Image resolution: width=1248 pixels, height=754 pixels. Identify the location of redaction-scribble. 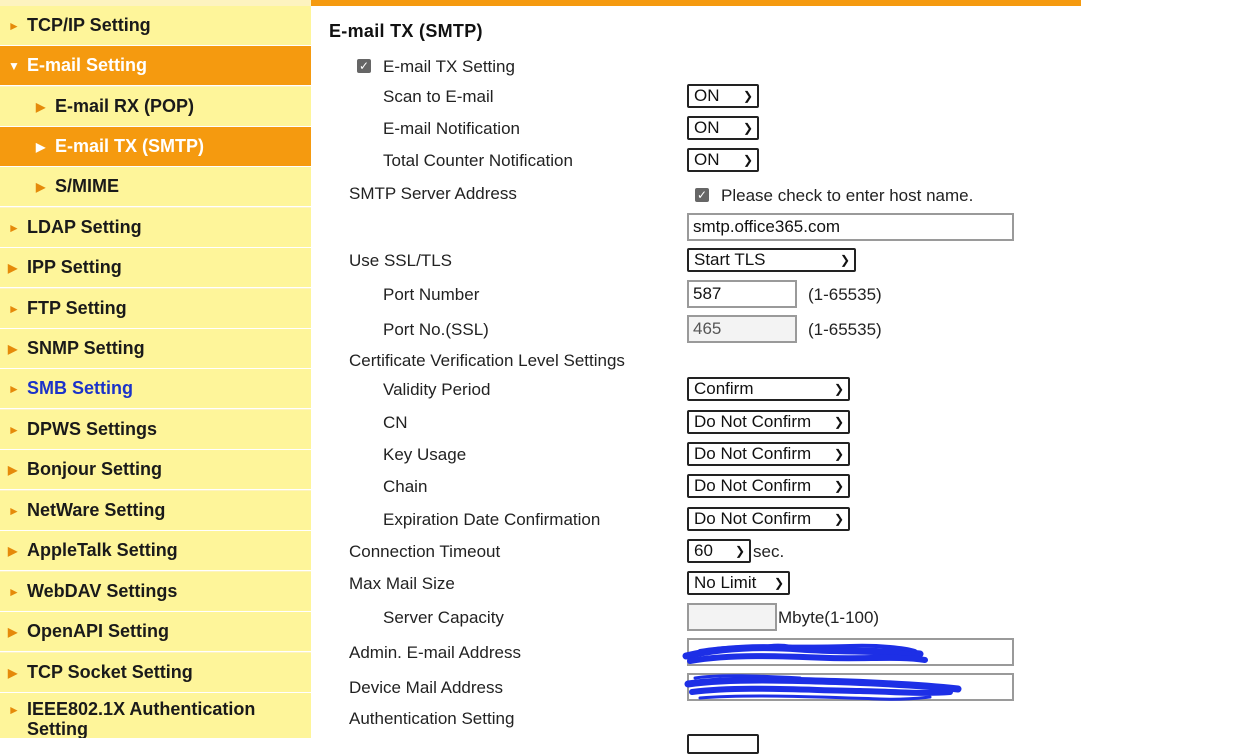
(822, 672).